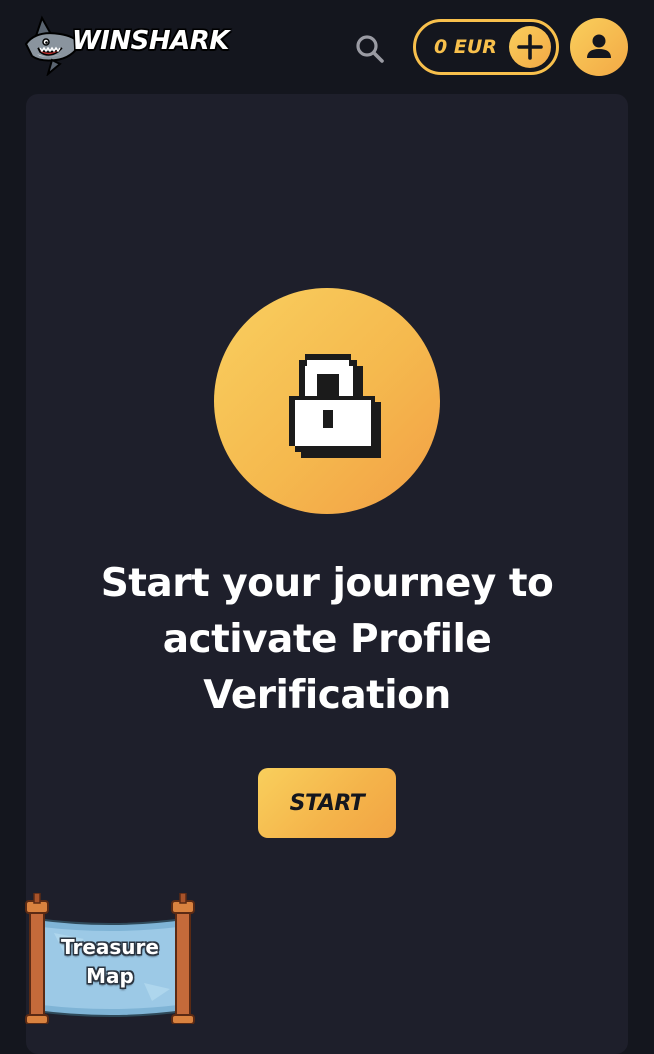 The image size is (654, 1054). I want to click on lock-badge, so click(327, 401).